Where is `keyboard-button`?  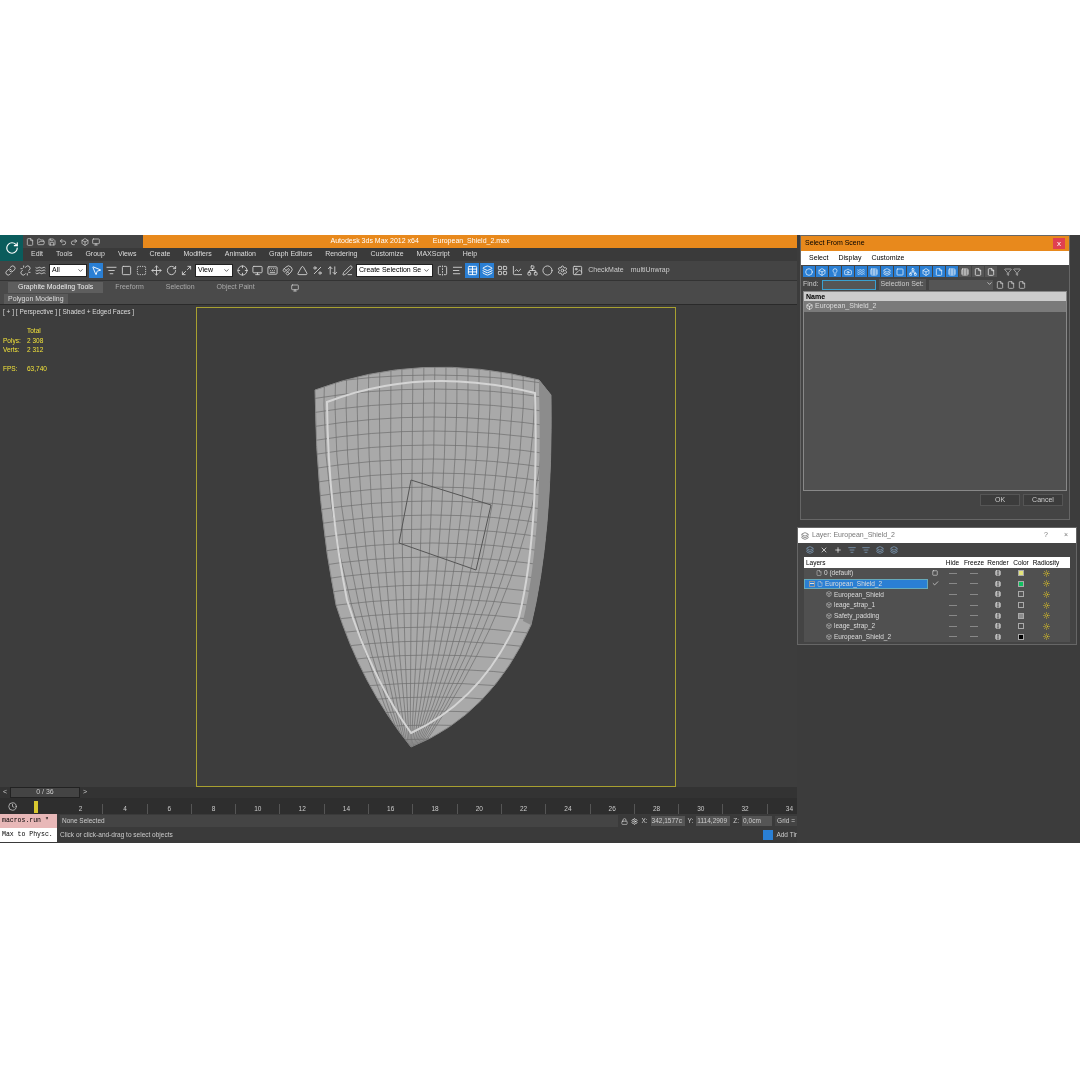 keyboard-button is located at coordinates (272, 270).